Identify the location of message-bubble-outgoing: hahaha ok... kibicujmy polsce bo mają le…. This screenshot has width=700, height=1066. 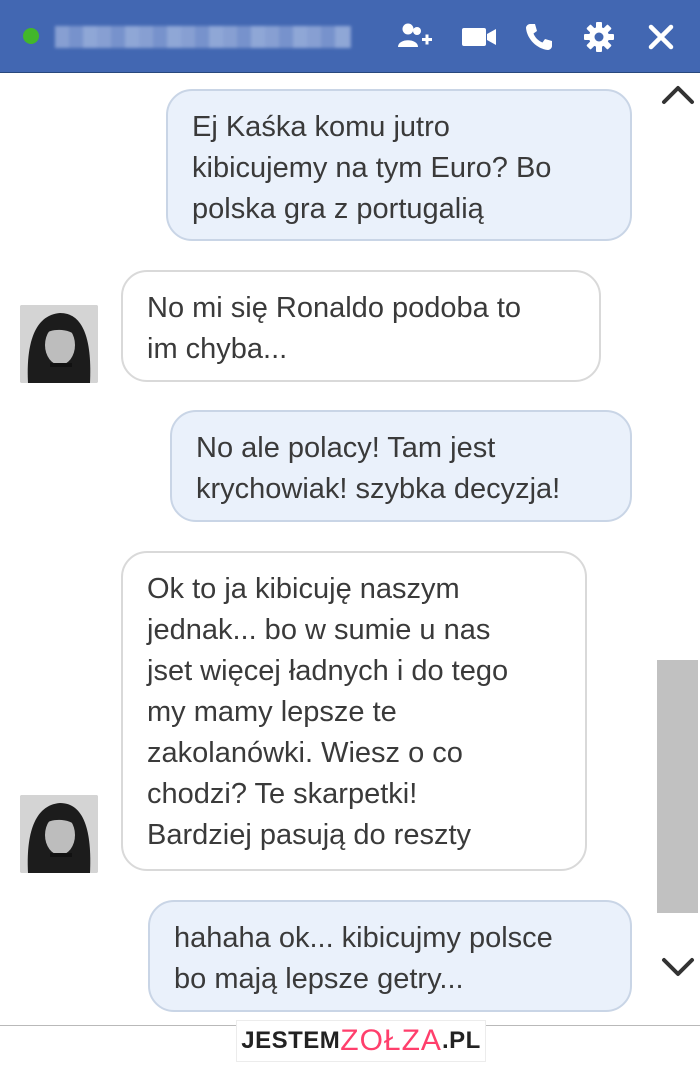
(390, 956).